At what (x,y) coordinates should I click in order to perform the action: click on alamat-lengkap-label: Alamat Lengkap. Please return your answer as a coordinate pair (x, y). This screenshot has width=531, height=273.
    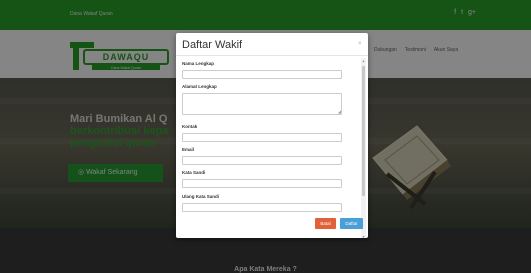
    Looking at the image, I should click on (199, 86).